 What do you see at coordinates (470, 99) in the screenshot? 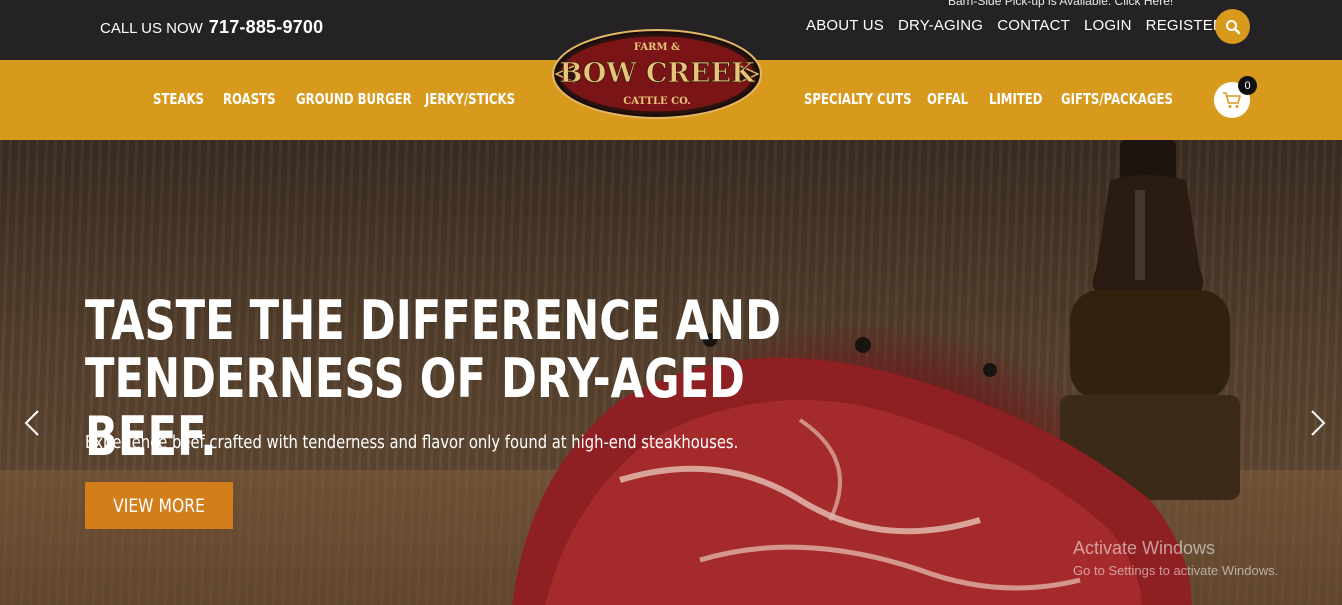
I see `nav-jerky-sticks: JERKY/STICKS` at bounding box center [470, 99].